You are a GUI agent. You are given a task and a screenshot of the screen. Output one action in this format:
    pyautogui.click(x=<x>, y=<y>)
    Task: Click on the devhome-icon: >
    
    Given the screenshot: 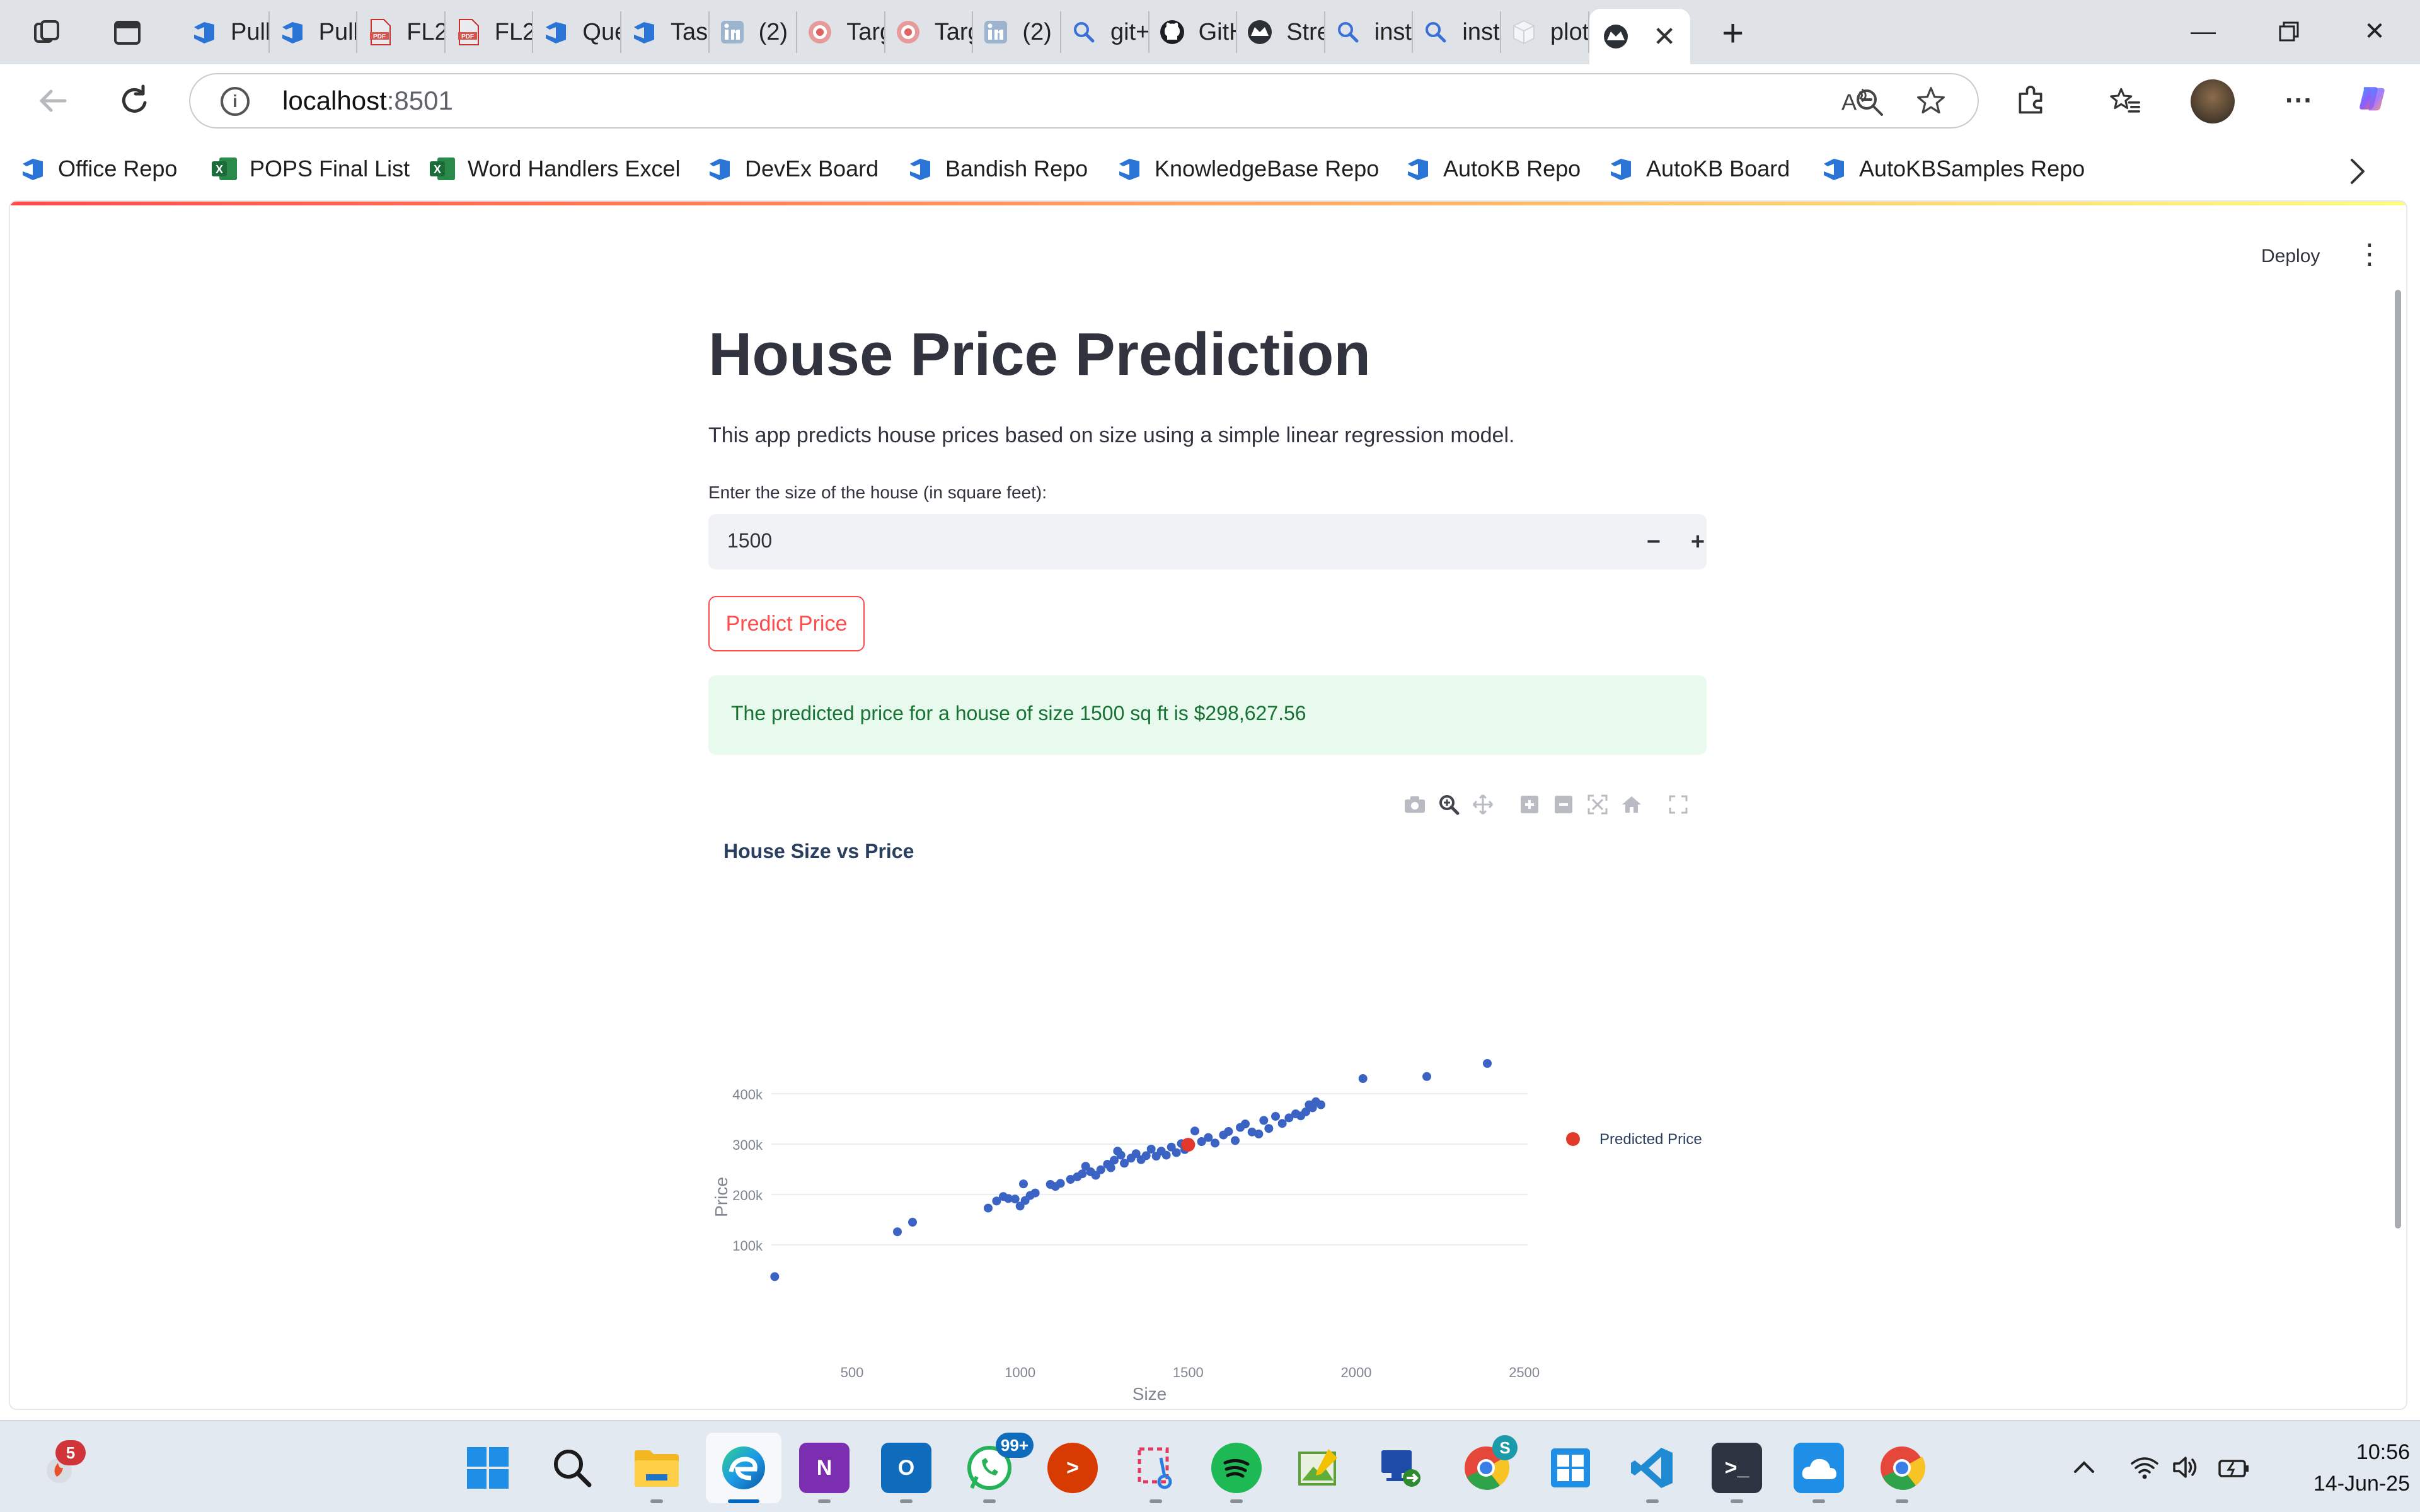 What is the action you would take?
    pyautogui.click(x=1072, y=1468)
    